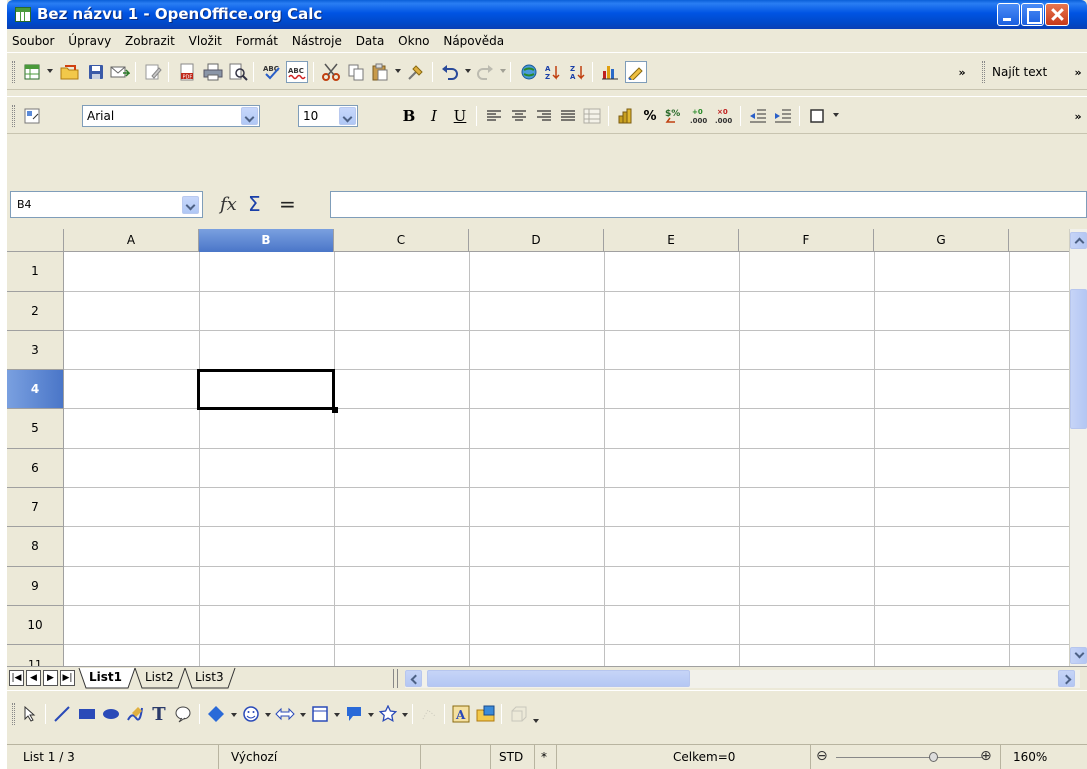 This screenshot has width=1087, height=769. What do you see at coordinates (806, 240) in the screenshot?
I see `column-header: F` at bounding box center [806, 240].